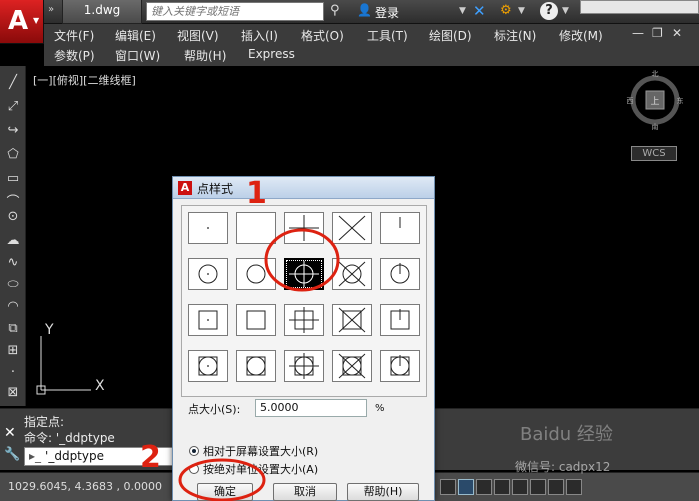 This screenshot has width=699, height=501. I want to click on radio-button-checked, so click(194, 451).